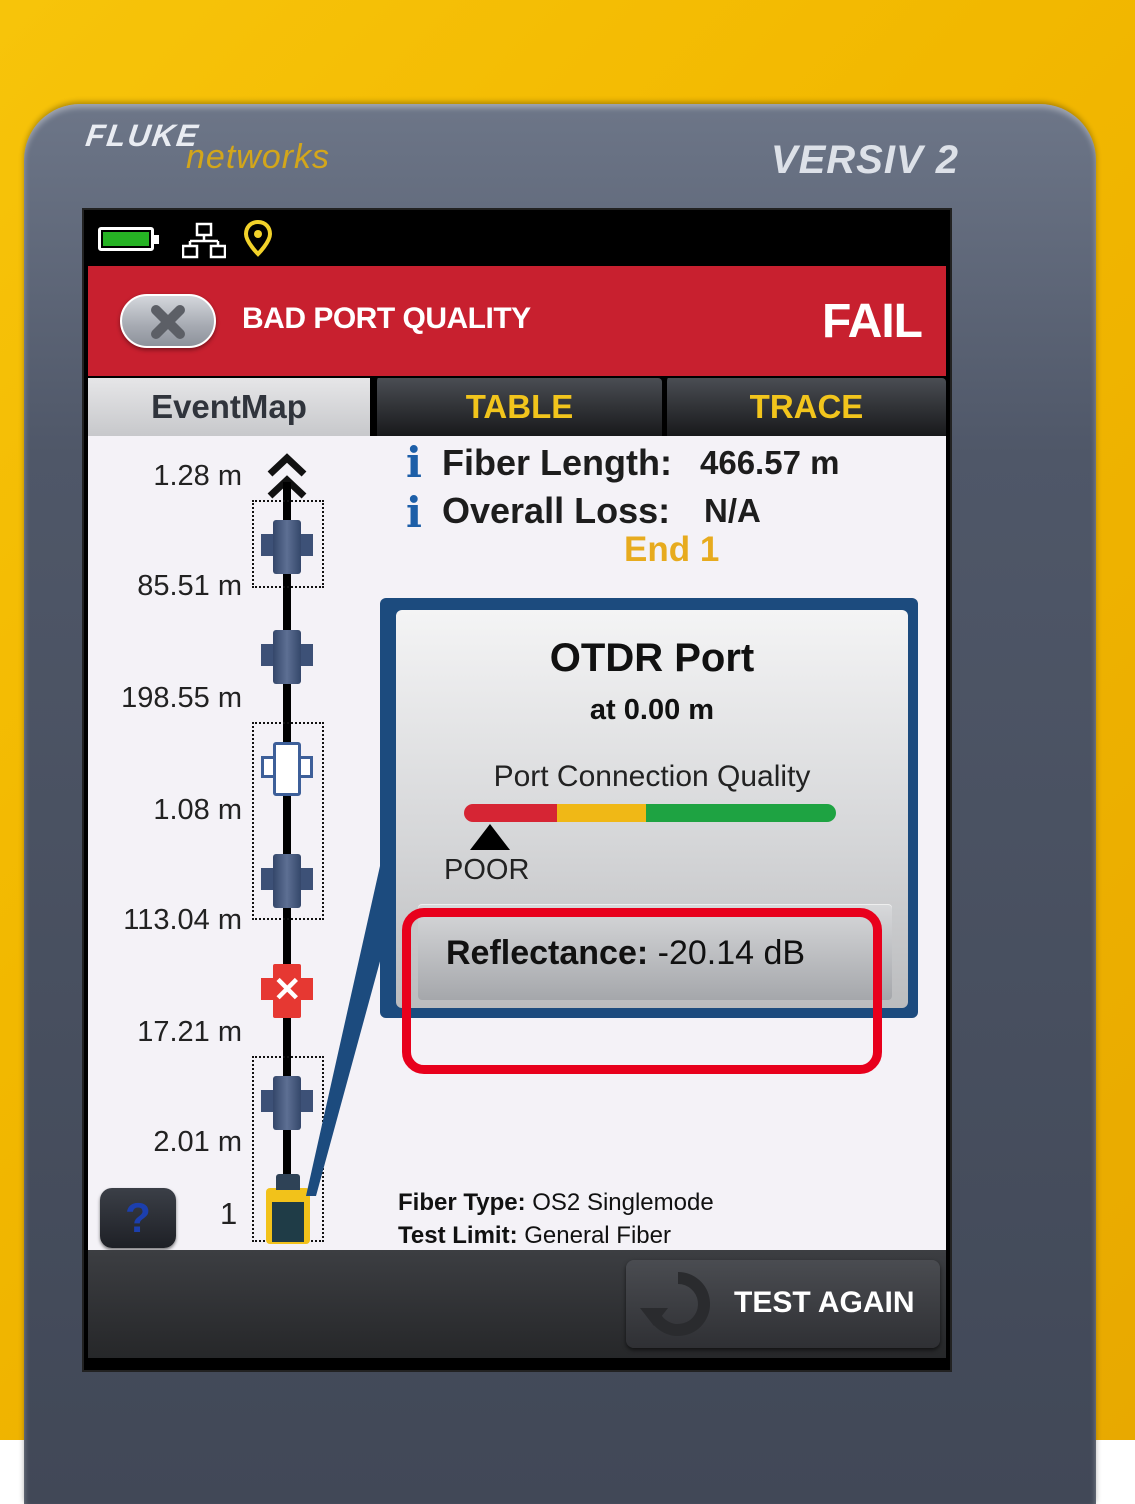  I want to click on battery-icon, so click(128, 239).